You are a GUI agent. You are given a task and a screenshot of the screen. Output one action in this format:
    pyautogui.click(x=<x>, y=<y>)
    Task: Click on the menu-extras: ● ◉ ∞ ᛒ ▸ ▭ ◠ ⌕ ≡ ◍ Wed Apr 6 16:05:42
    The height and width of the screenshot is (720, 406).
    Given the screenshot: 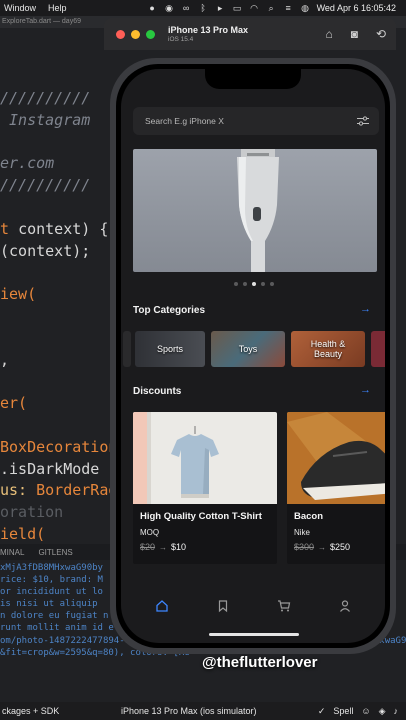 What is the action you would take?
    pyautogui.click(x=276, y=8)
    